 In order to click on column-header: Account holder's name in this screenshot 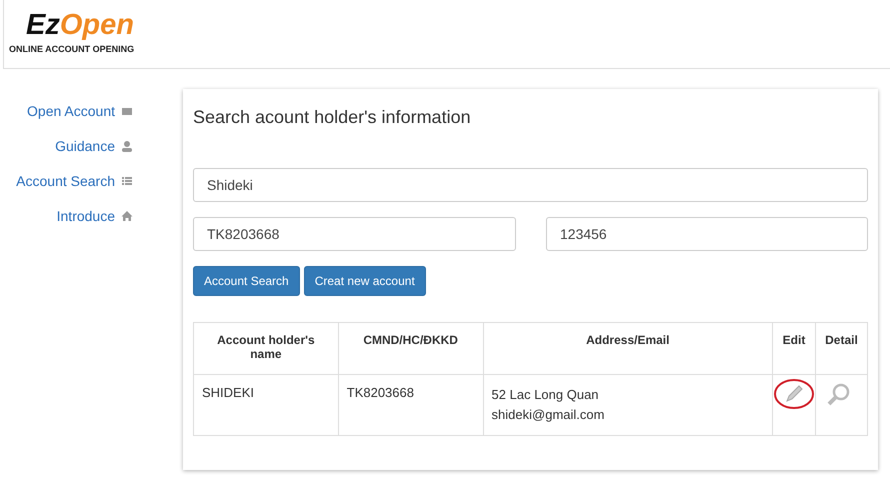, I will do `click(266, 348)`.